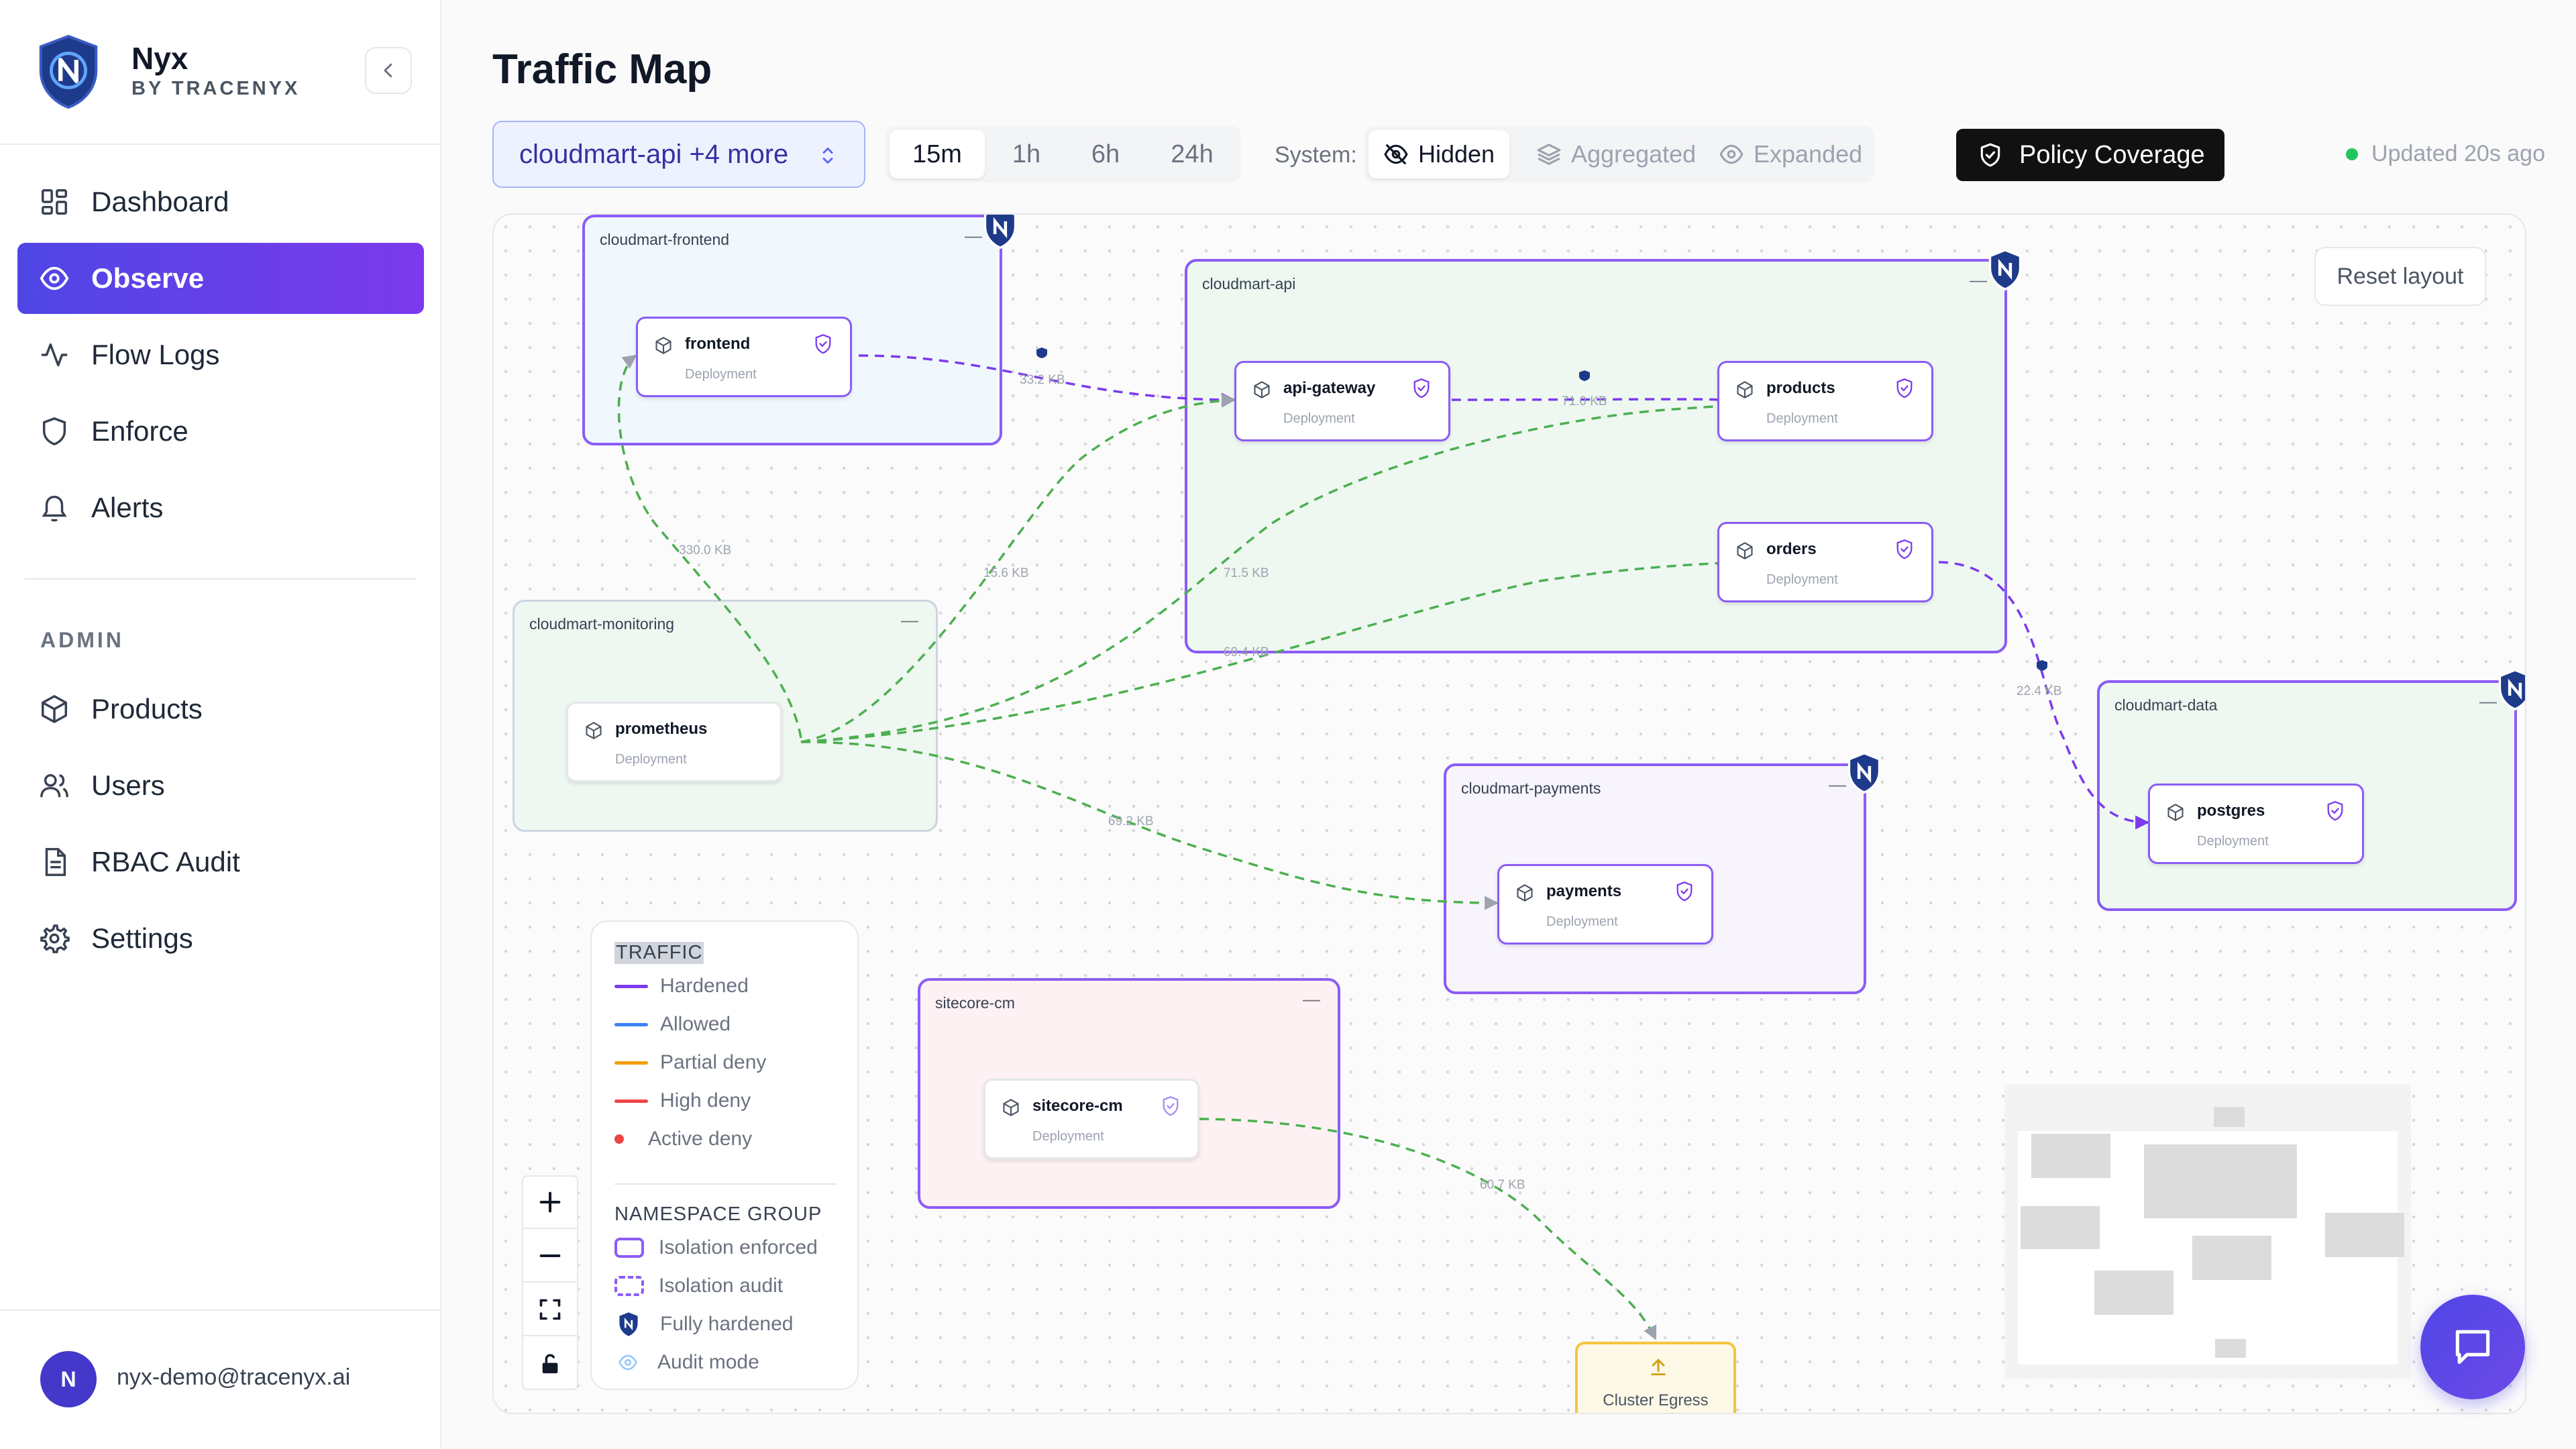 This screenshot has height=1449, width=2576. What do you see at coordinates (2090, 155) in the screenshot?
I see `policy-coverage-button: Policy Coverage` at bounding box center [2090, 155].